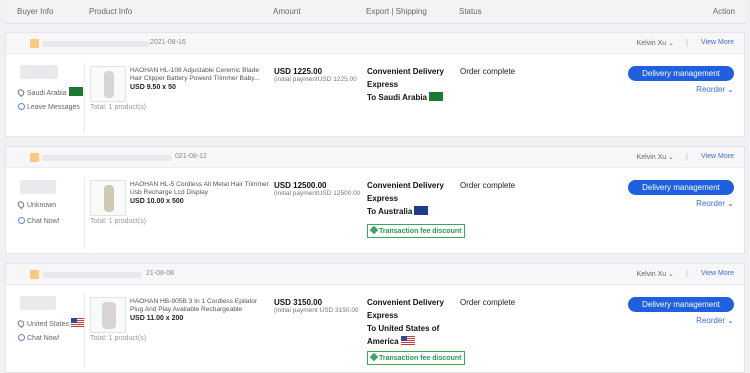  Describe the element at coordinates (414, 97) in the screenshot. I see `ship-destination: To Saudi Arabia` at that location.